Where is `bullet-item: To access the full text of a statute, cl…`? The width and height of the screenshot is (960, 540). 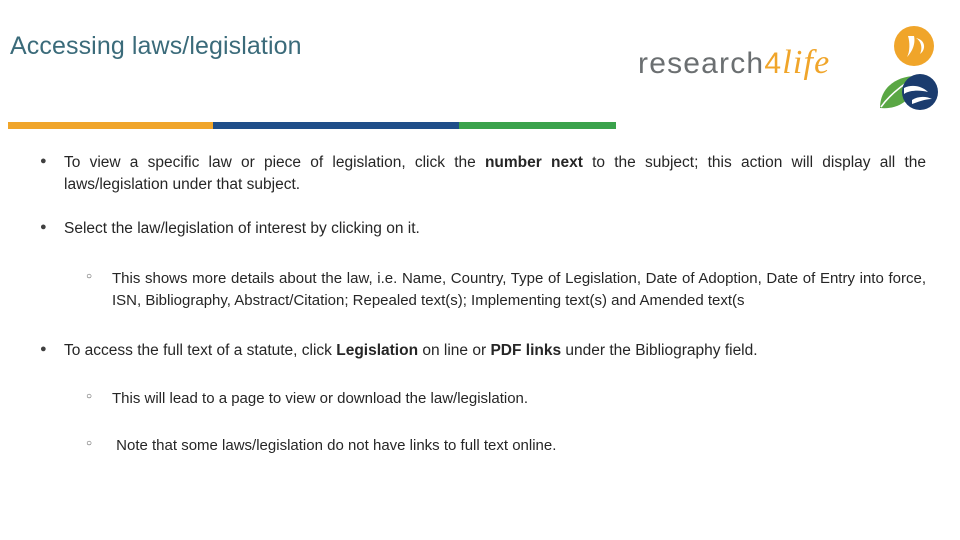 bullet-item: To access the full text of a statute, cl… is located at coordinates (481, 350).